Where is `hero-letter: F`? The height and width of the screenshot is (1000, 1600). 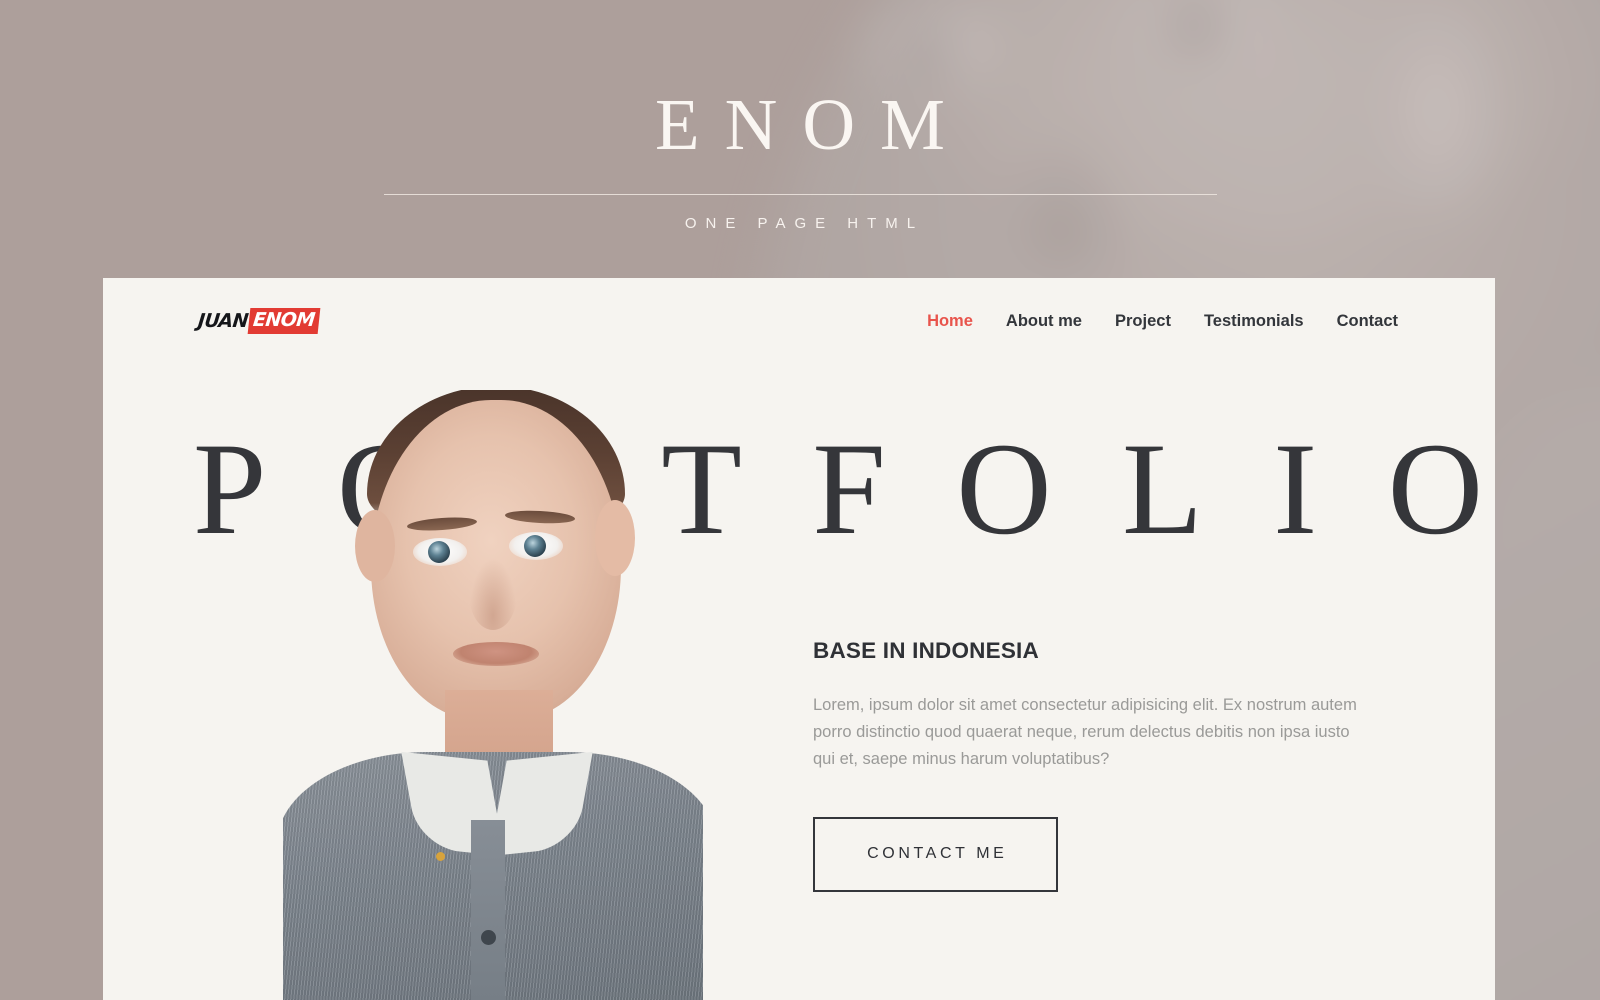
hero-letter: F is located at coordinates (849, 488).